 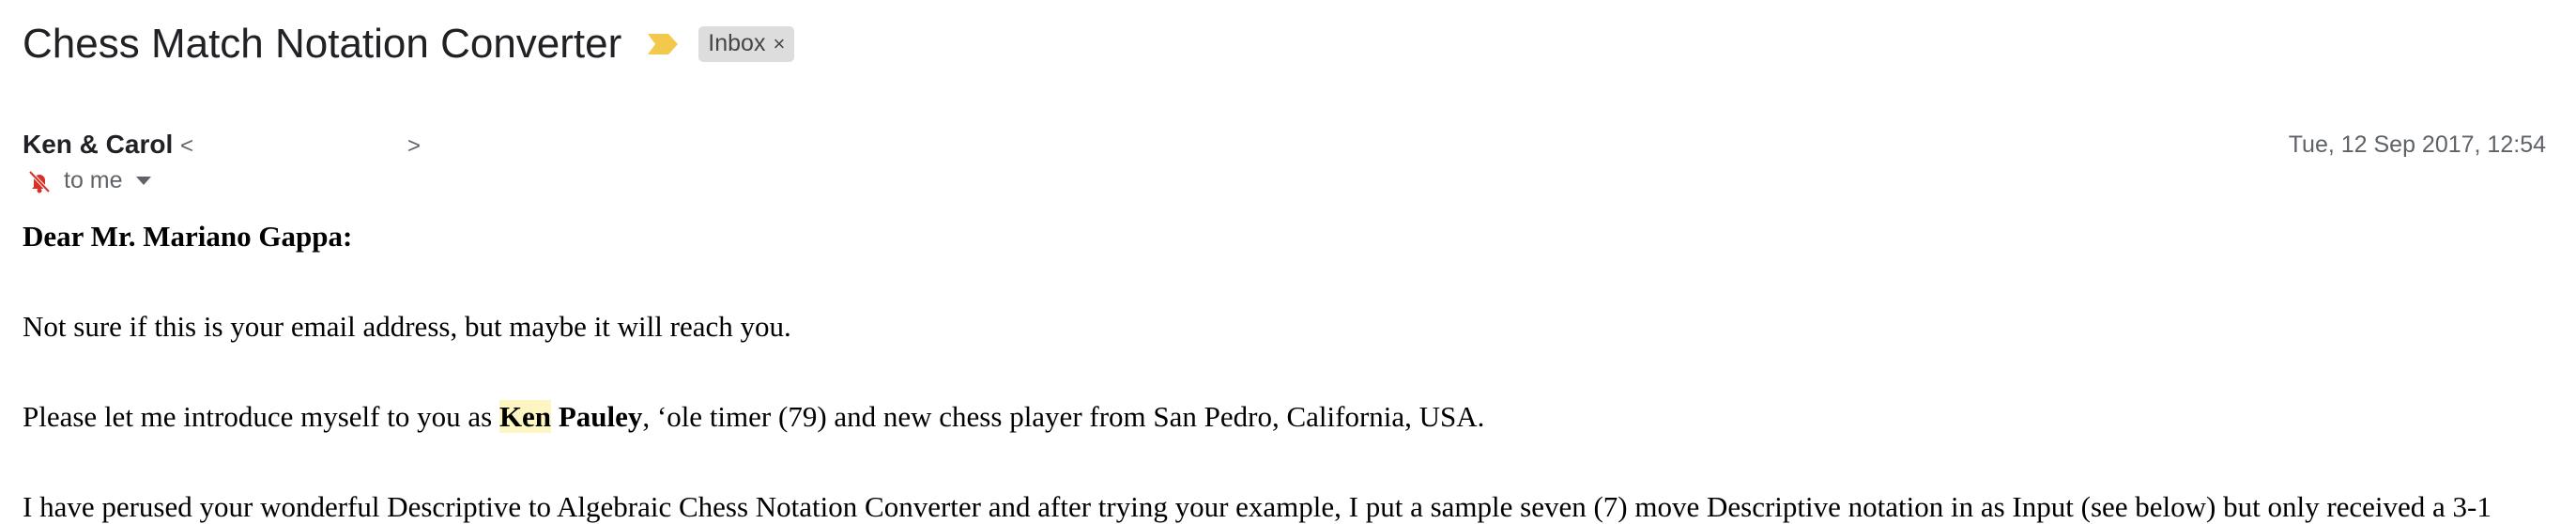 What do you see at coordinates (188, 236) in the screenshot?
I see `email-greeting: Dear Mr. Mariano Gappa:` at bounding box center [188, 236].